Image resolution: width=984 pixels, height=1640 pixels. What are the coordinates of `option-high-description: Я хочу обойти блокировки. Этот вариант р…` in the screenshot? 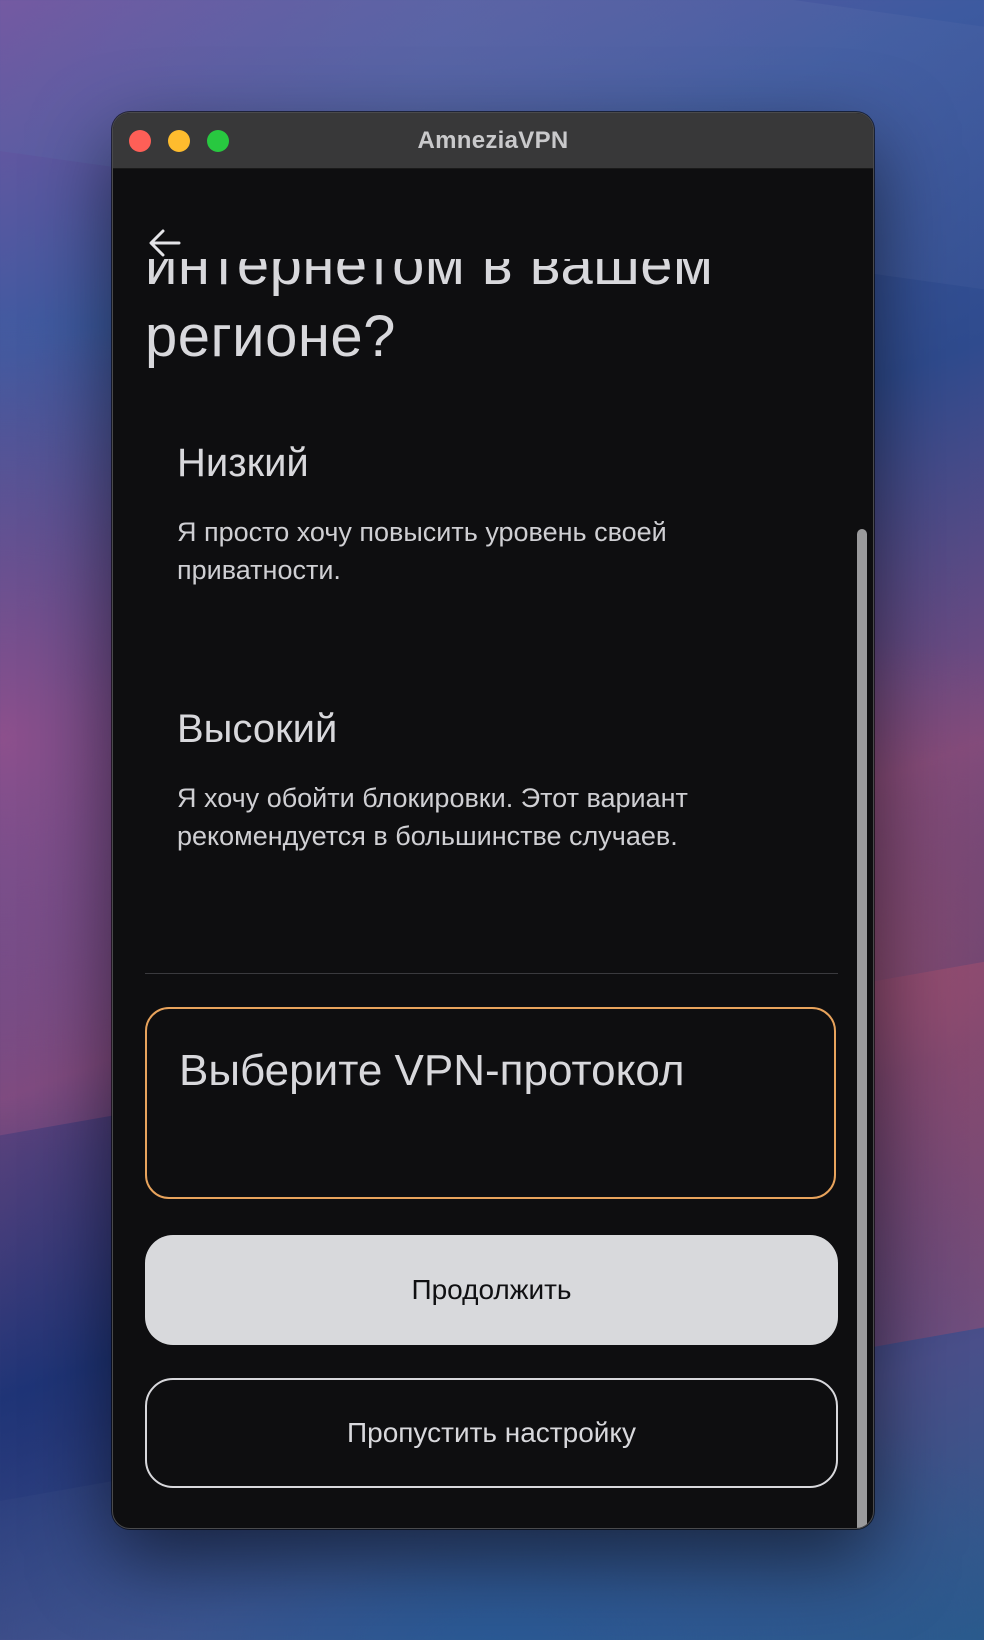 It's located at (432, 817).